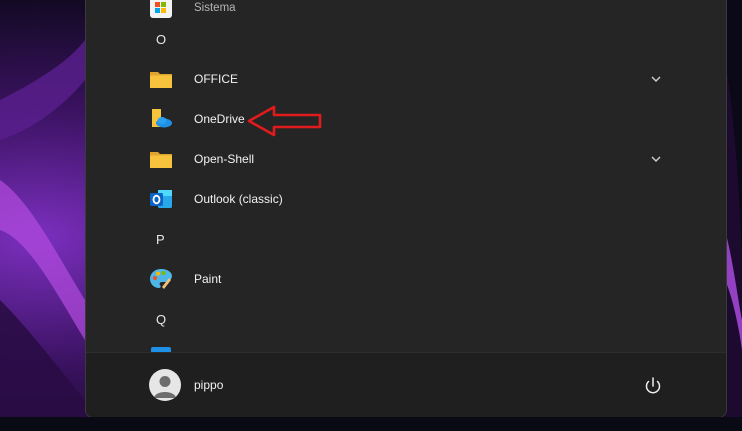  Describe the element at coordinates (161, 199) in the screenshot. I see `outlook-icon` at that location.